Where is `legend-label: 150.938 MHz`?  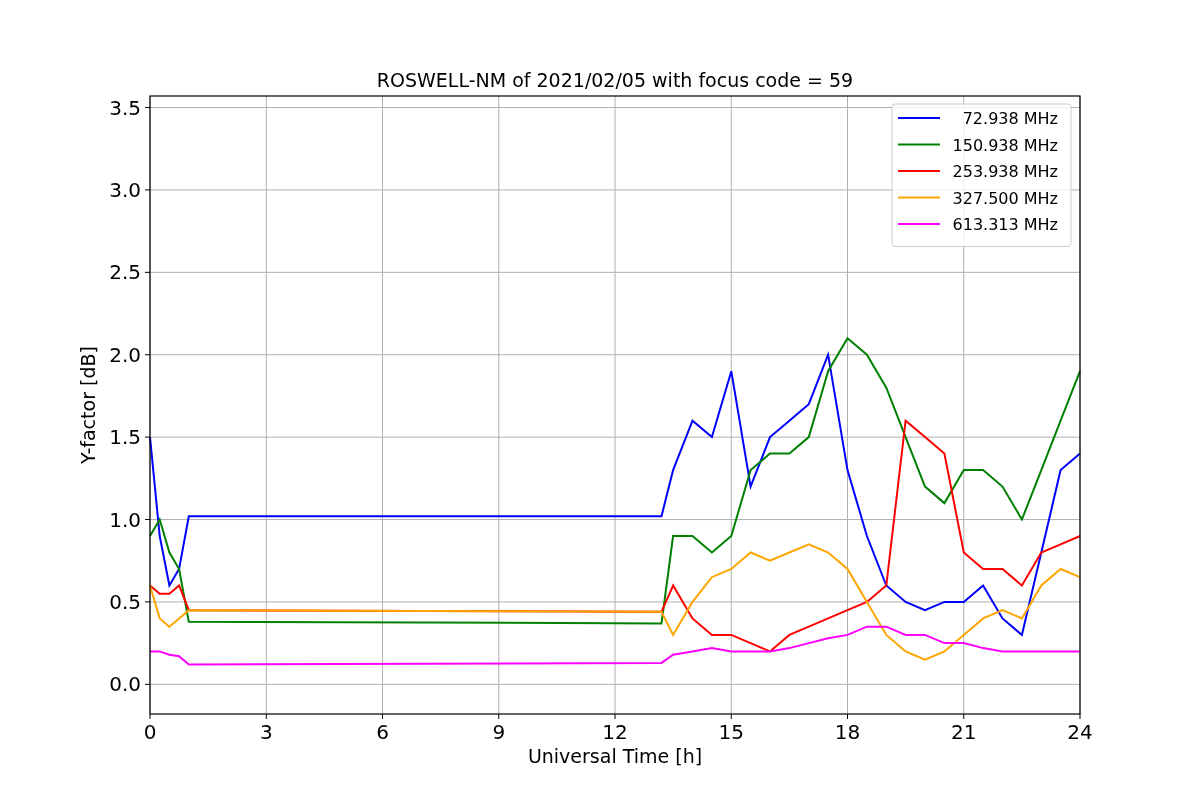 legend-label: 150.938 MHz is located at coordinates (1005, 145).